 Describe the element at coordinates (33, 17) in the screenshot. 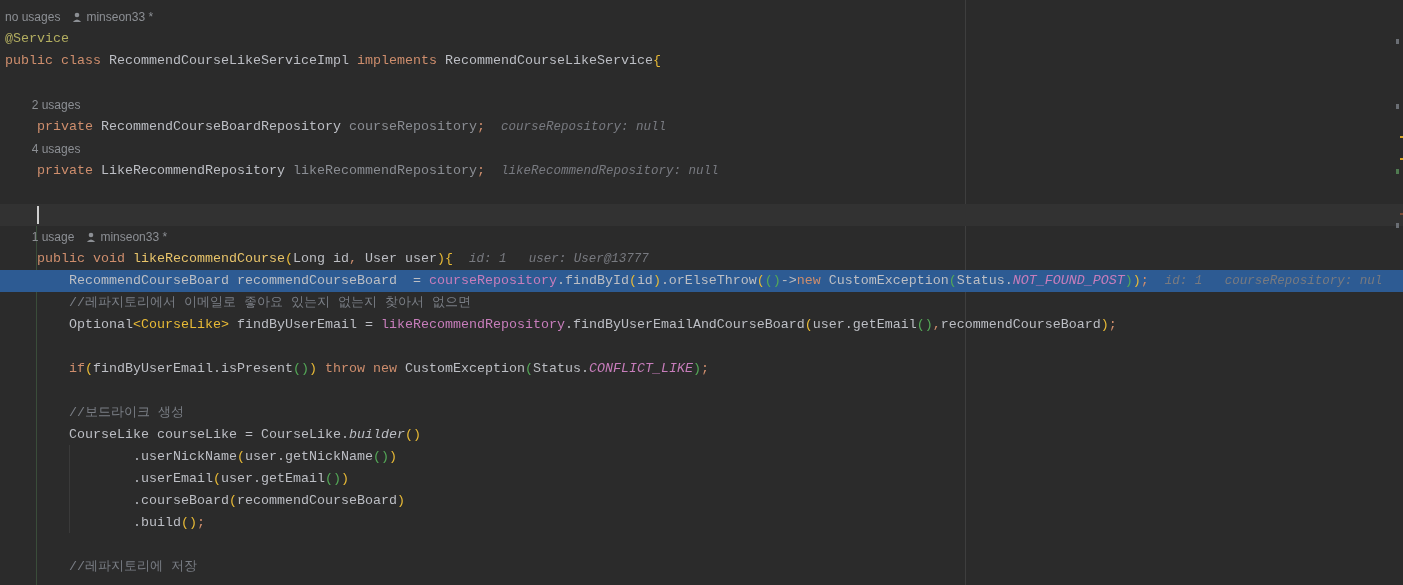

I see `usages-hint: no usages` at that location.